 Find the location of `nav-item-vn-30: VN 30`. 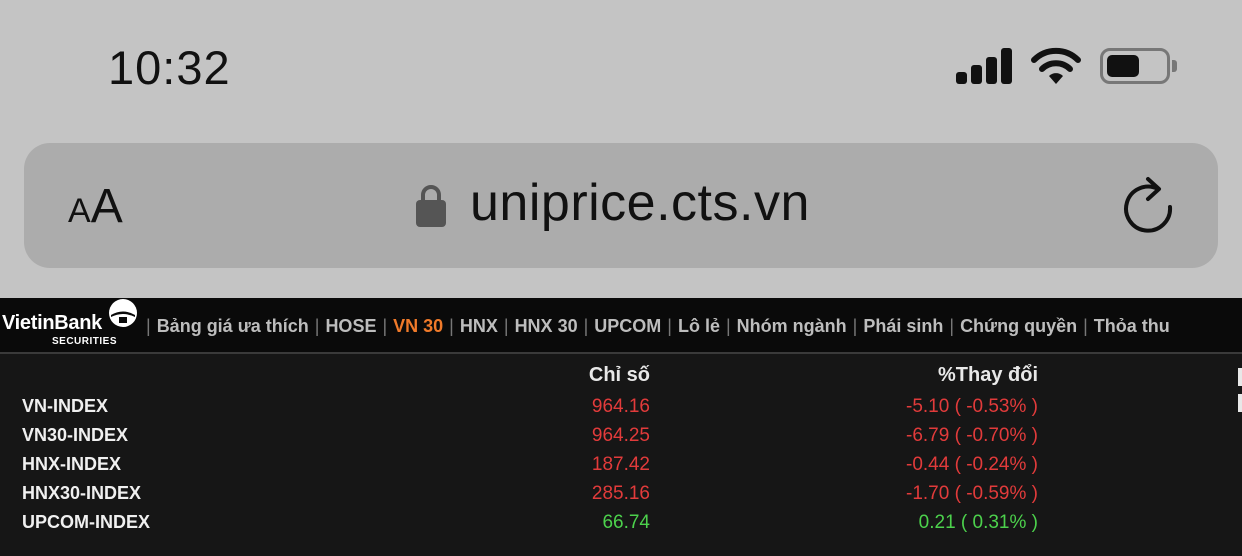

nav-item-vn-30: VN 30 is located at coordinates (418, 326).